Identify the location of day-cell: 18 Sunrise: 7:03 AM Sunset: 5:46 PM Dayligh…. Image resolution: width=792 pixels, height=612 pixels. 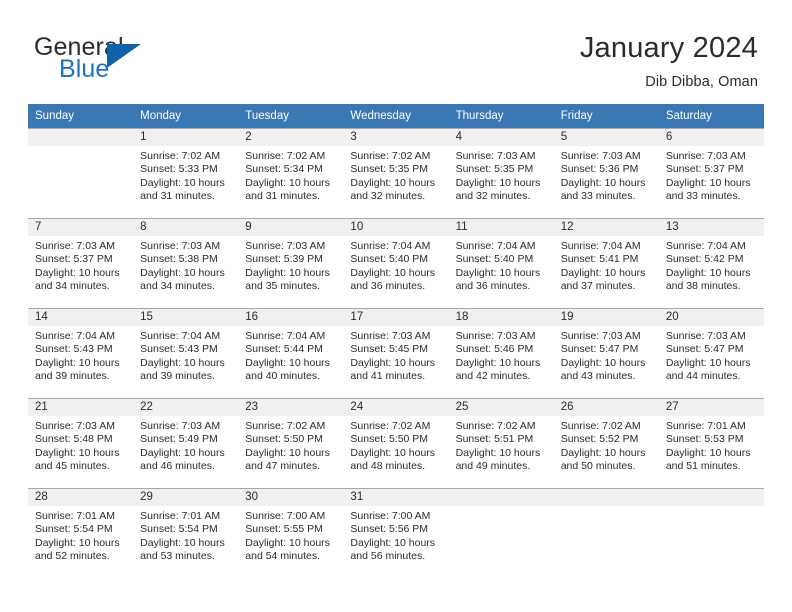
(501, 353).